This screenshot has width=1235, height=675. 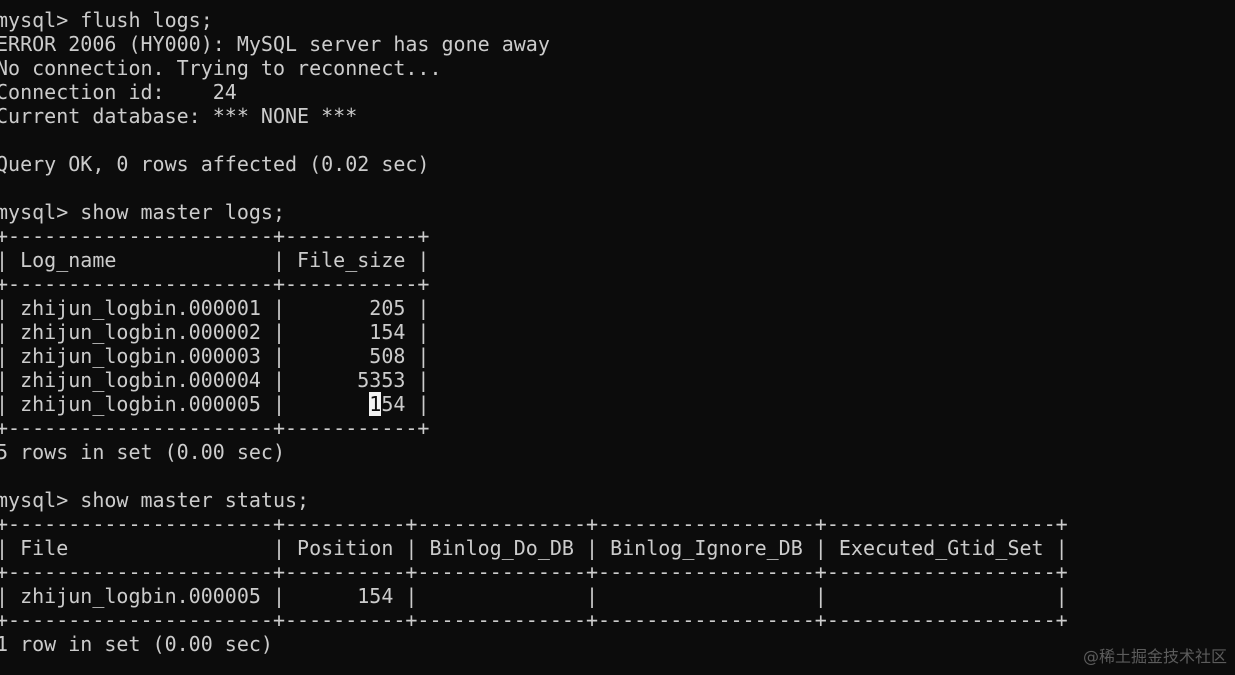 What do you see at coordinates (136, 644) in the screenshot?
I see `terminal-line: 1 row in set (0.00 sec)` at bounding box center [136, 644].